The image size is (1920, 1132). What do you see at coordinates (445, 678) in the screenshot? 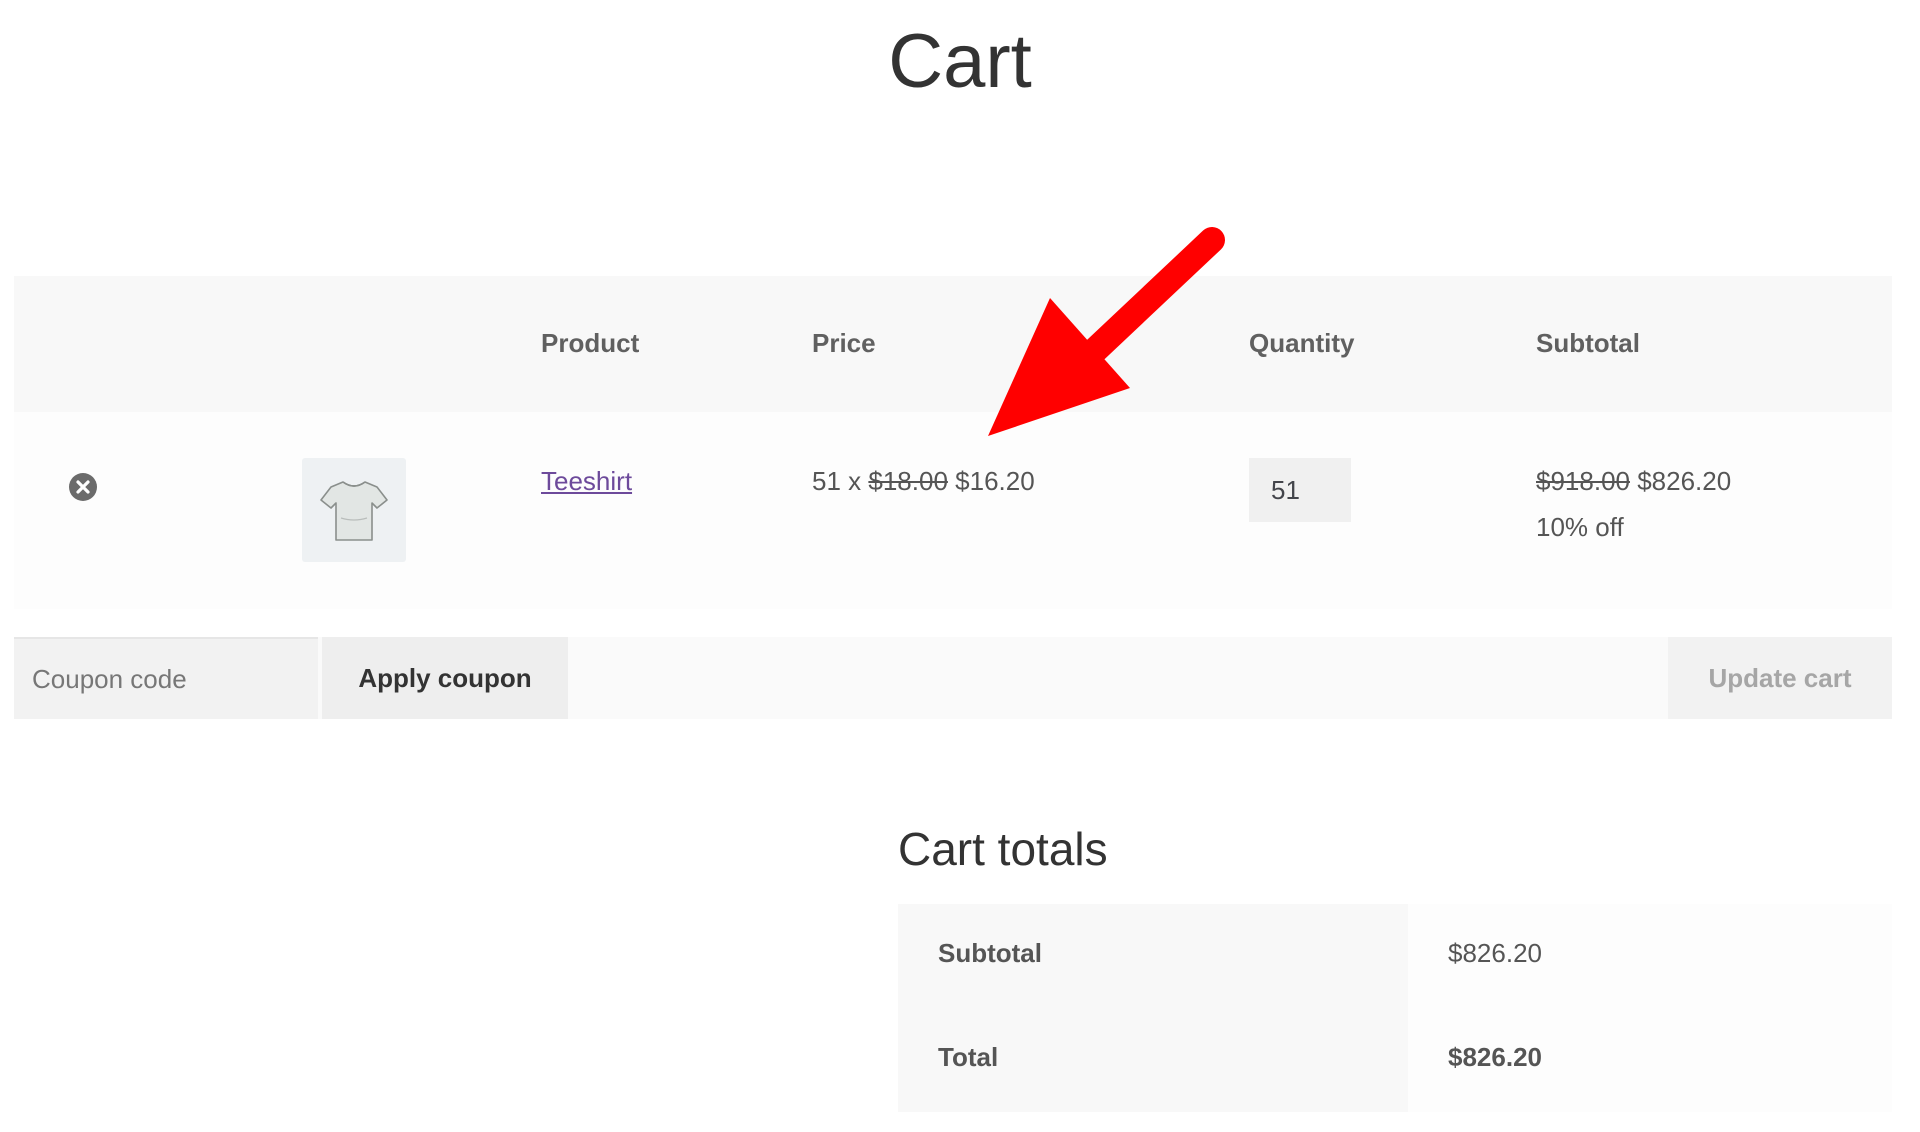
I see `apply-coupon-button: Apply coupon` at bounding box center [445, 678].